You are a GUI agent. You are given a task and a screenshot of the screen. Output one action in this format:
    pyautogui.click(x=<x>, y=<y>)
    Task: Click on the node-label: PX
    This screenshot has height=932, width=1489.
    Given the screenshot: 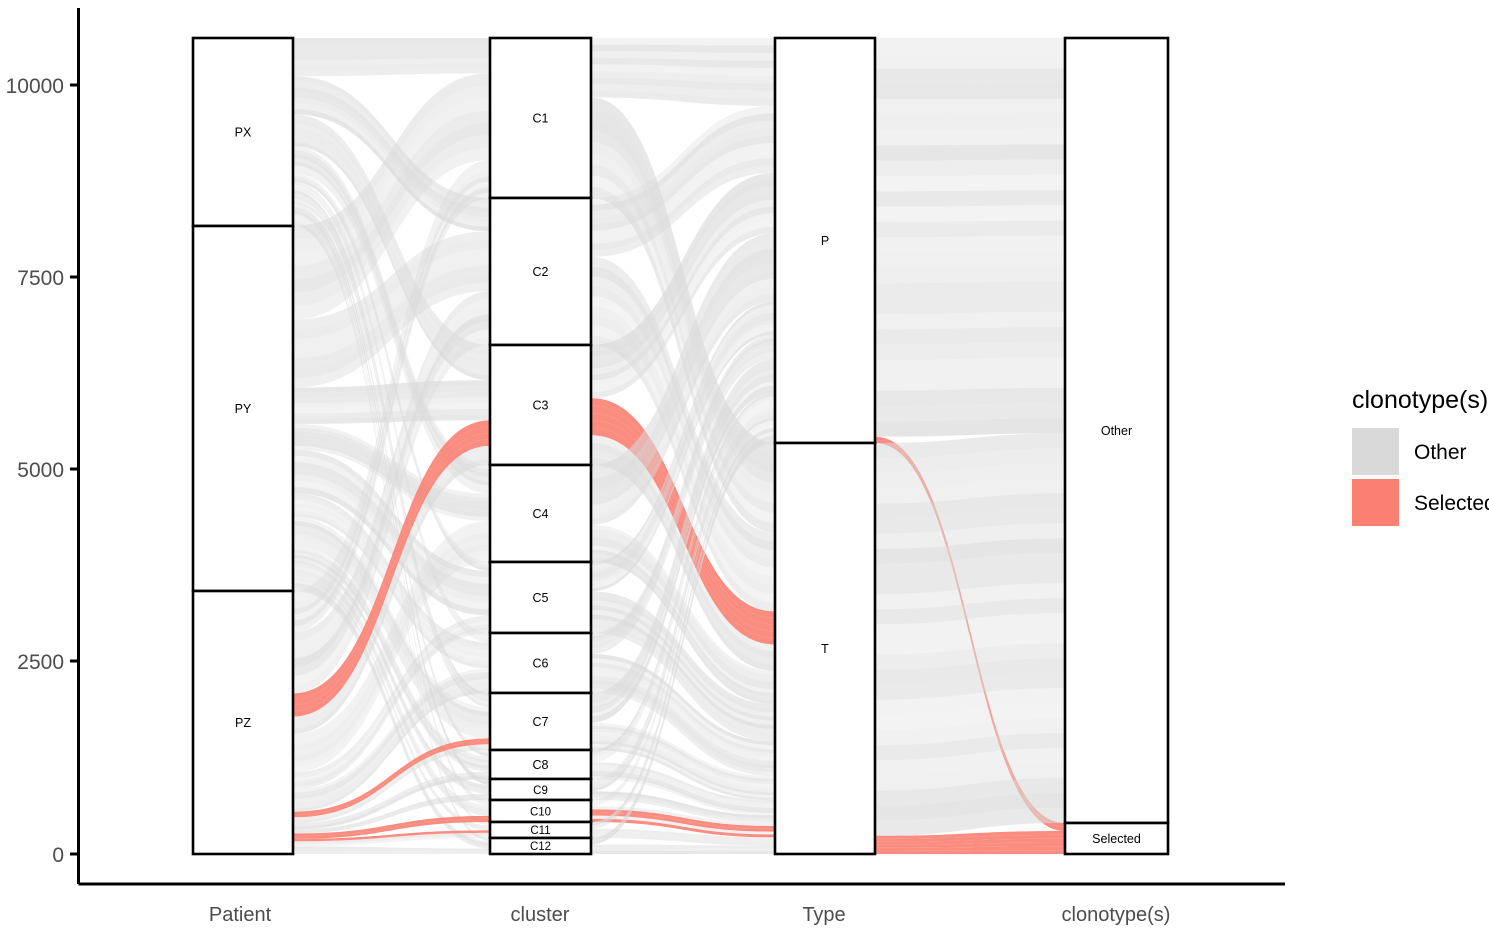 What is the action you would take?
    pyautogui.click(x=243, y=133)
    